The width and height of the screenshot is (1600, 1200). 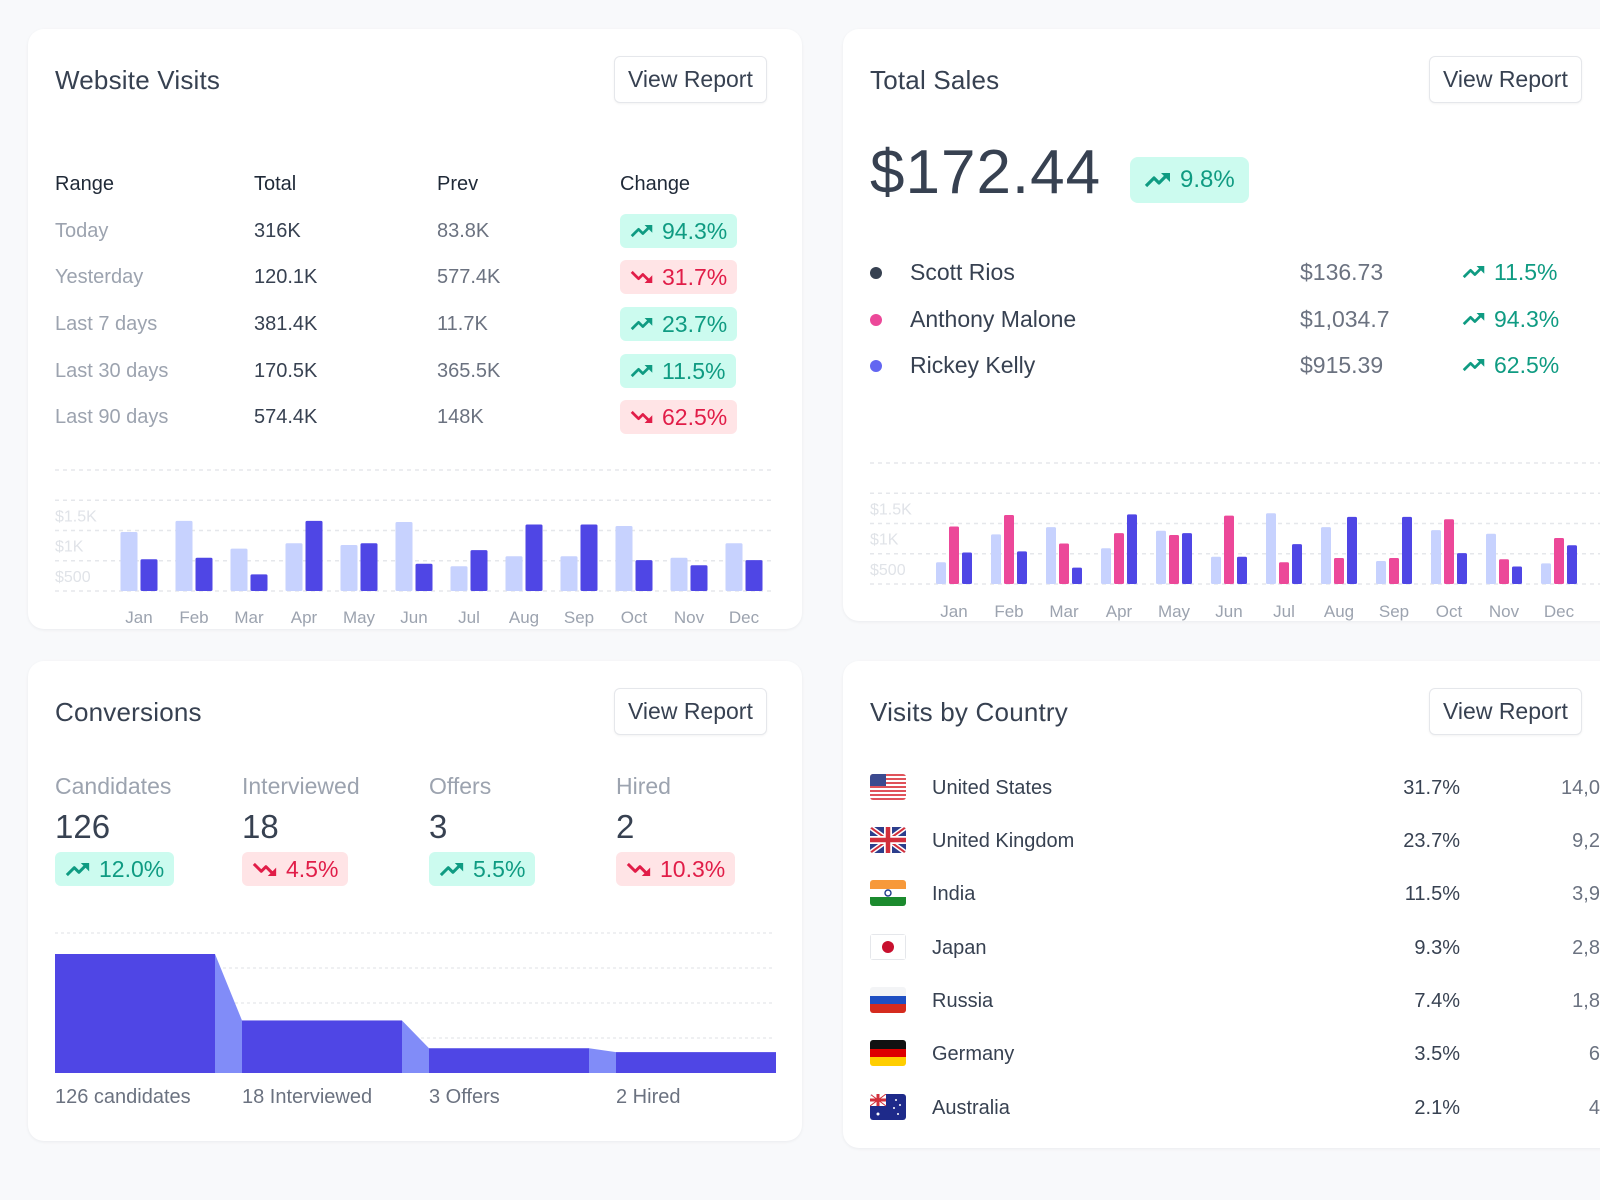 What do you see at coordinates (648, 1097) in the screenshot?
I see `funnel-label: 2 Hired` at bounding box center [648, 1097].